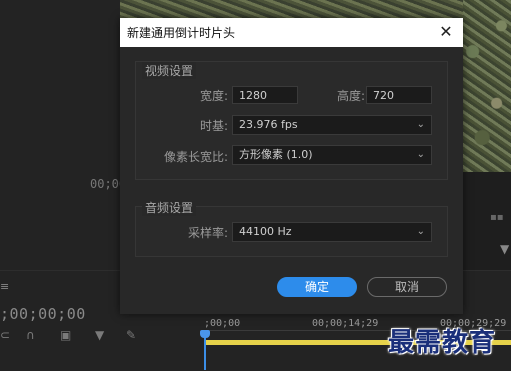 This screenshot has height=371, width=511. Describe the element at coordinates (131, 335) in the screenshot. I see `wrench-icon: ✎` at that location.